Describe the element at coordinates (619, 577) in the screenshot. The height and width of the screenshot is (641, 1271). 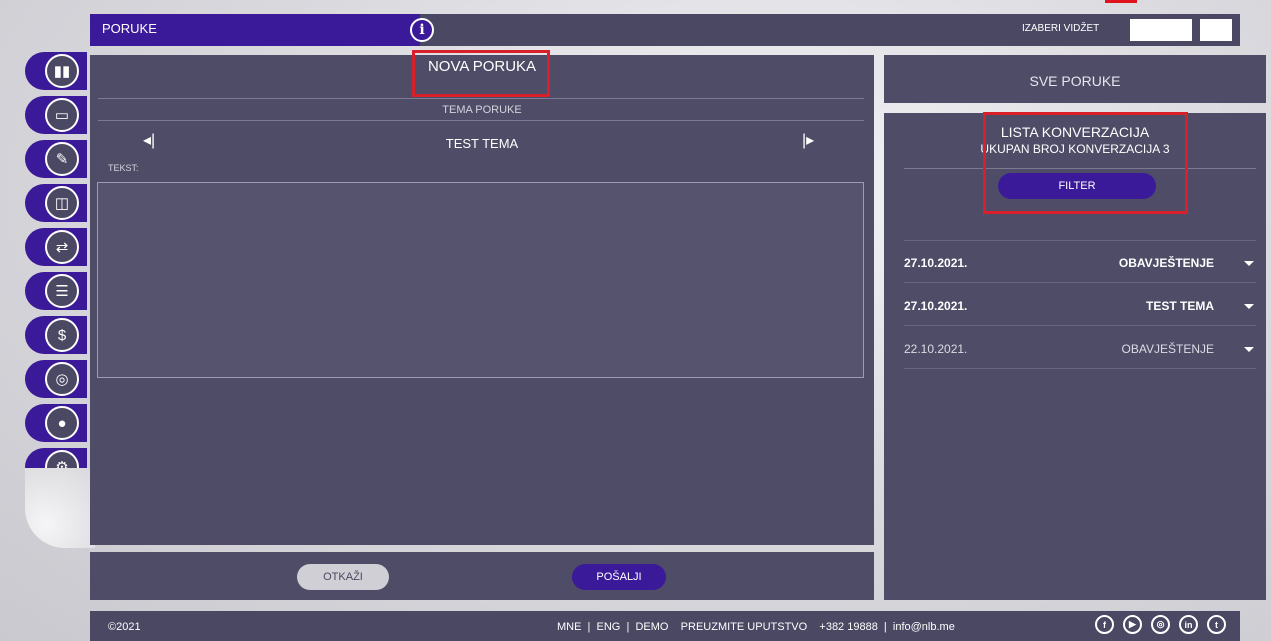
I see `send-button: POŠALJI` at that location.